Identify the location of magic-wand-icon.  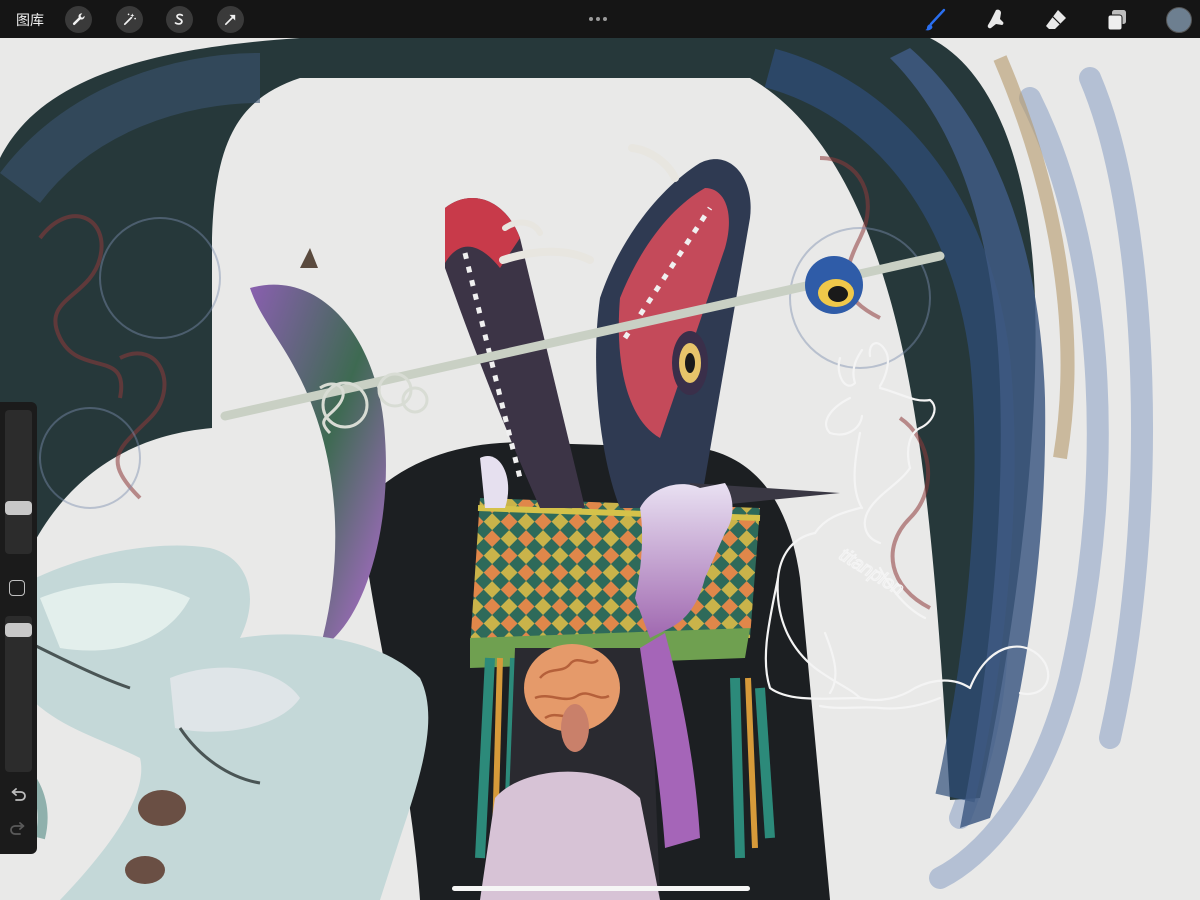
(129, 19).